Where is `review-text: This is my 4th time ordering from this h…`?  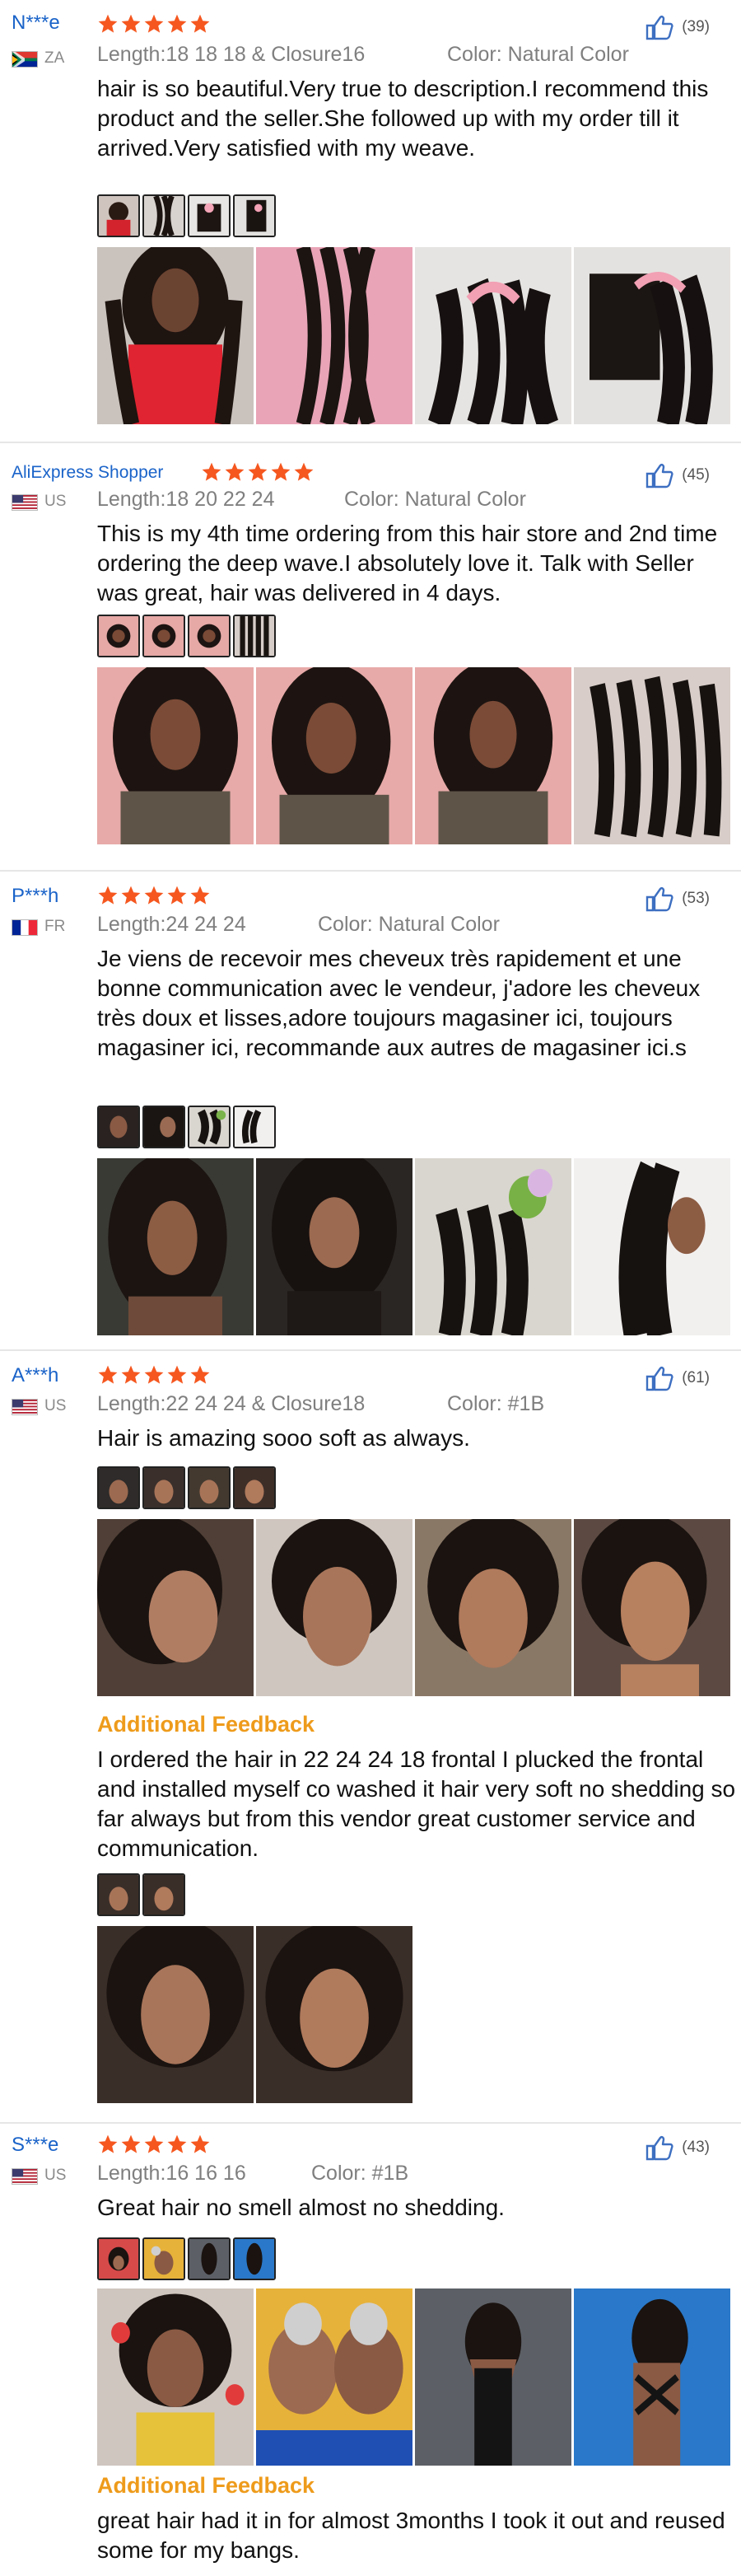 review-text: This is my 4th time ordering from this h… is located at coordinates (407, 563).